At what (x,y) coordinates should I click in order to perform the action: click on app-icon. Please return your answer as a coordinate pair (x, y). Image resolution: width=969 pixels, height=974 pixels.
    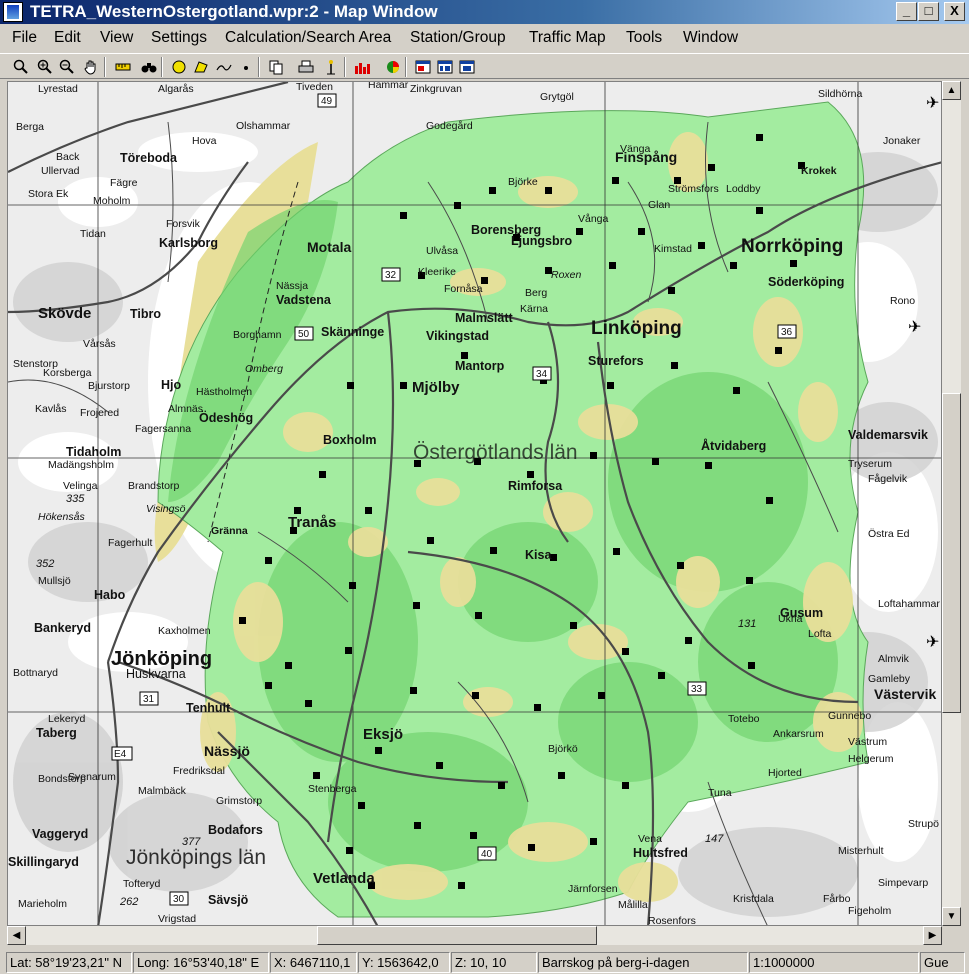
    Looking at the image, I should click on (13, 12).